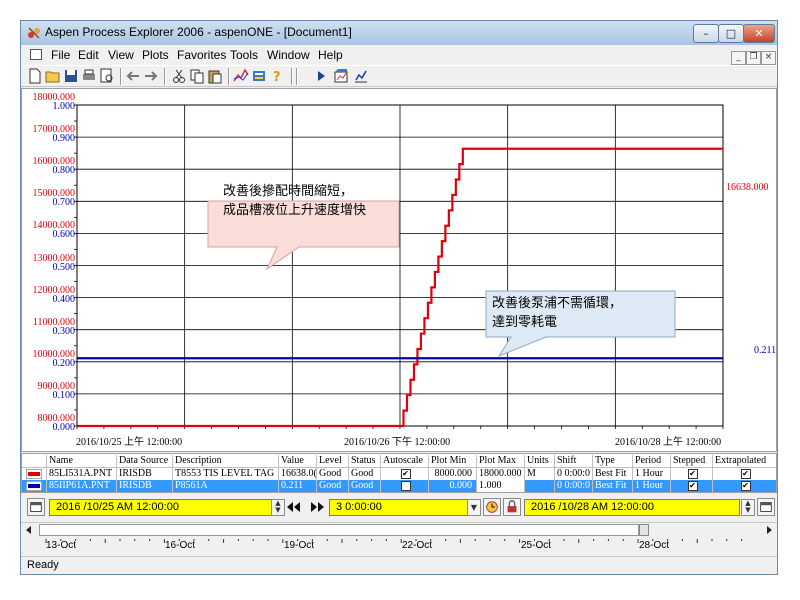  Describe the element at coordinates (64, 427) in the screenshot. I see `y-tick-label-blue: 0.000` at that location.